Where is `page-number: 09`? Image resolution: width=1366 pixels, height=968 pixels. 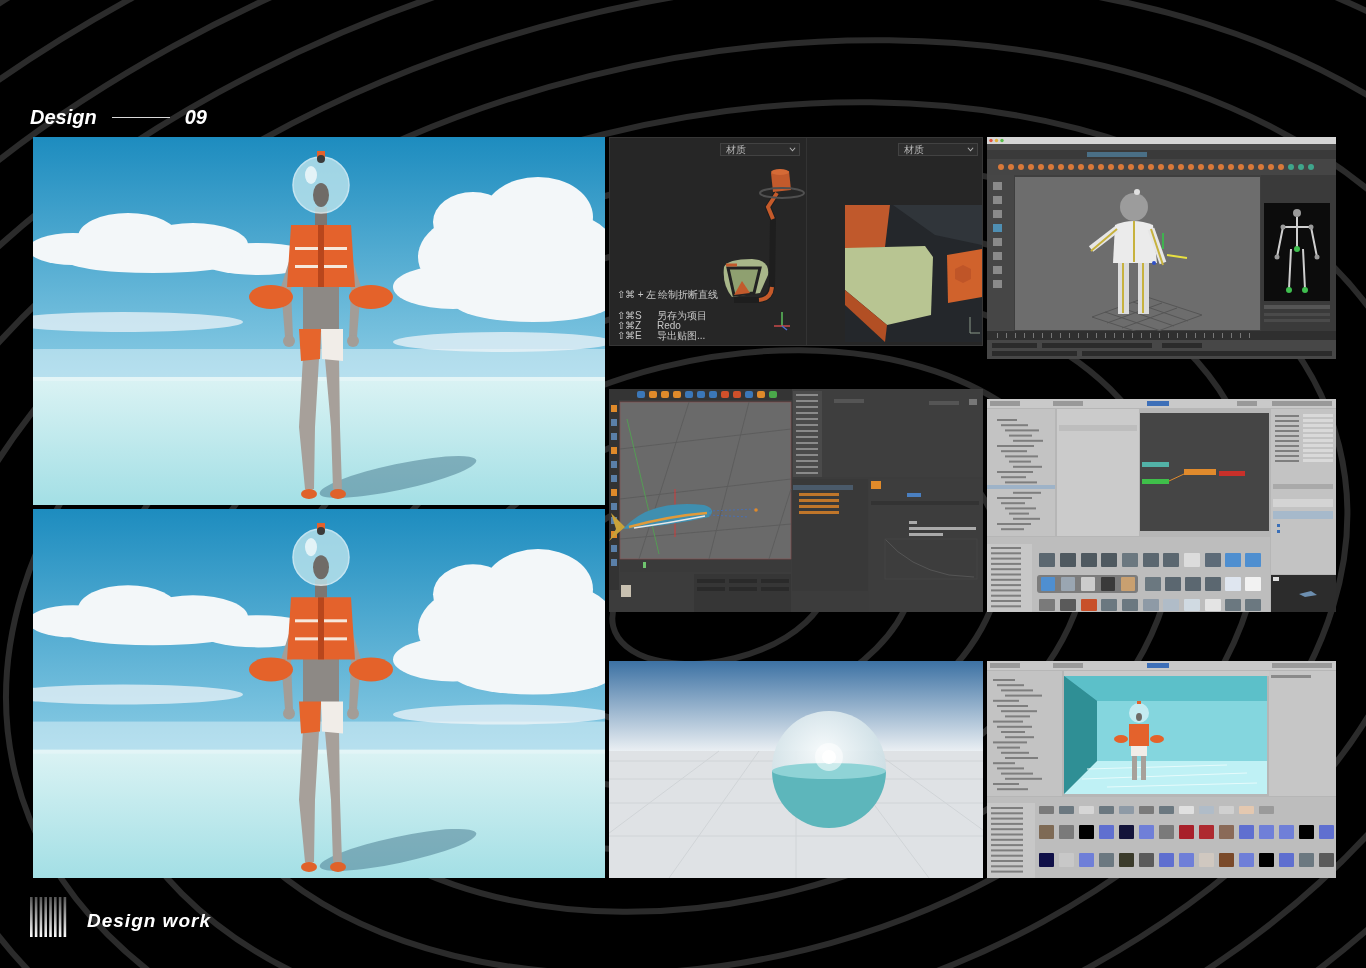 page-number: 09 is located at coordinates (195, 117).